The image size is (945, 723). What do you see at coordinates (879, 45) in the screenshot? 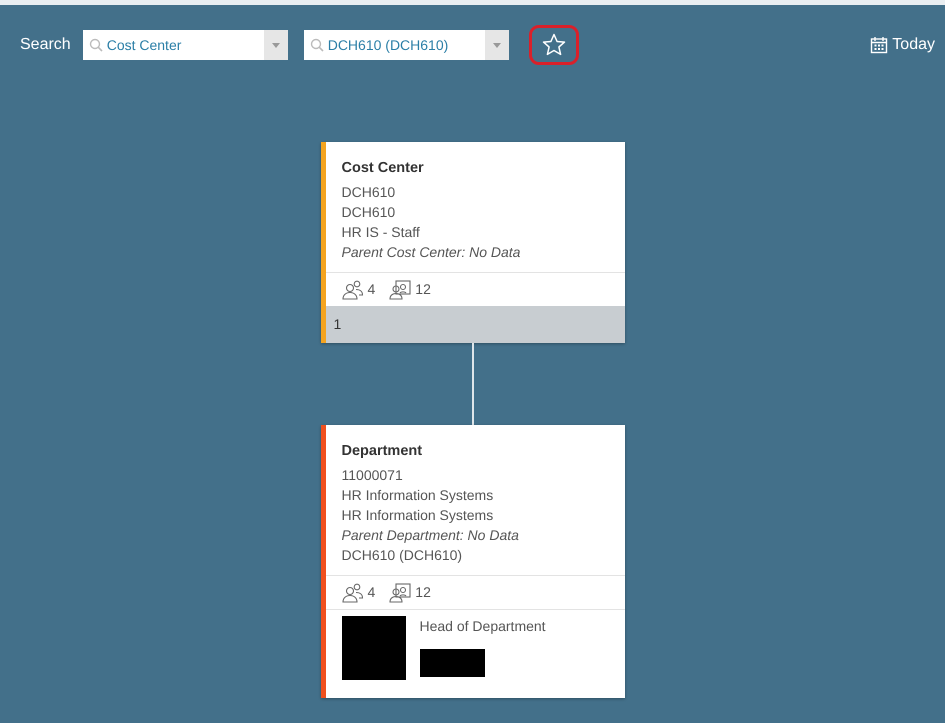
I see `calendar-icon` at bounding box center [879, 45].